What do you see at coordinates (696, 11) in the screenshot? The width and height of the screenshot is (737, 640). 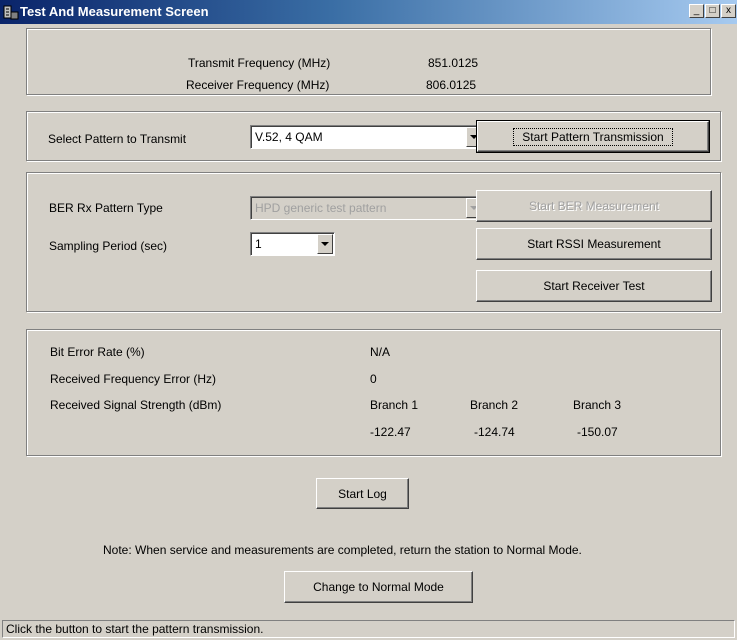 I see `minimize-button: _` at bounding box center [696, 11].